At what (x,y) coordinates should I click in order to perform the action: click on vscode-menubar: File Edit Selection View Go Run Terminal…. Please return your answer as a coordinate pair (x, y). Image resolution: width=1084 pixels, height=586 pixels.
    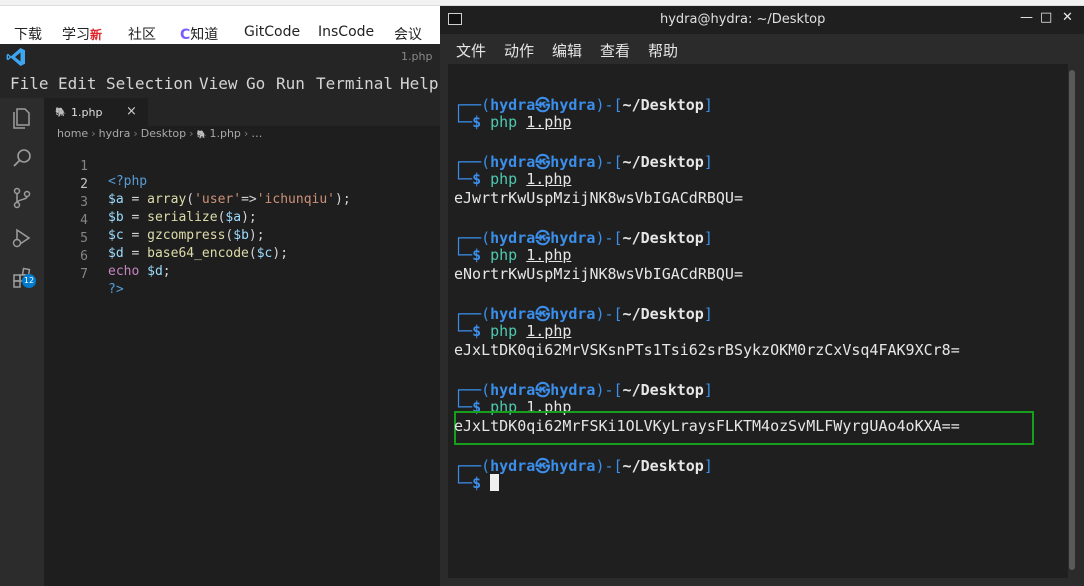
    Looking at the image, I should click on (220, 84).